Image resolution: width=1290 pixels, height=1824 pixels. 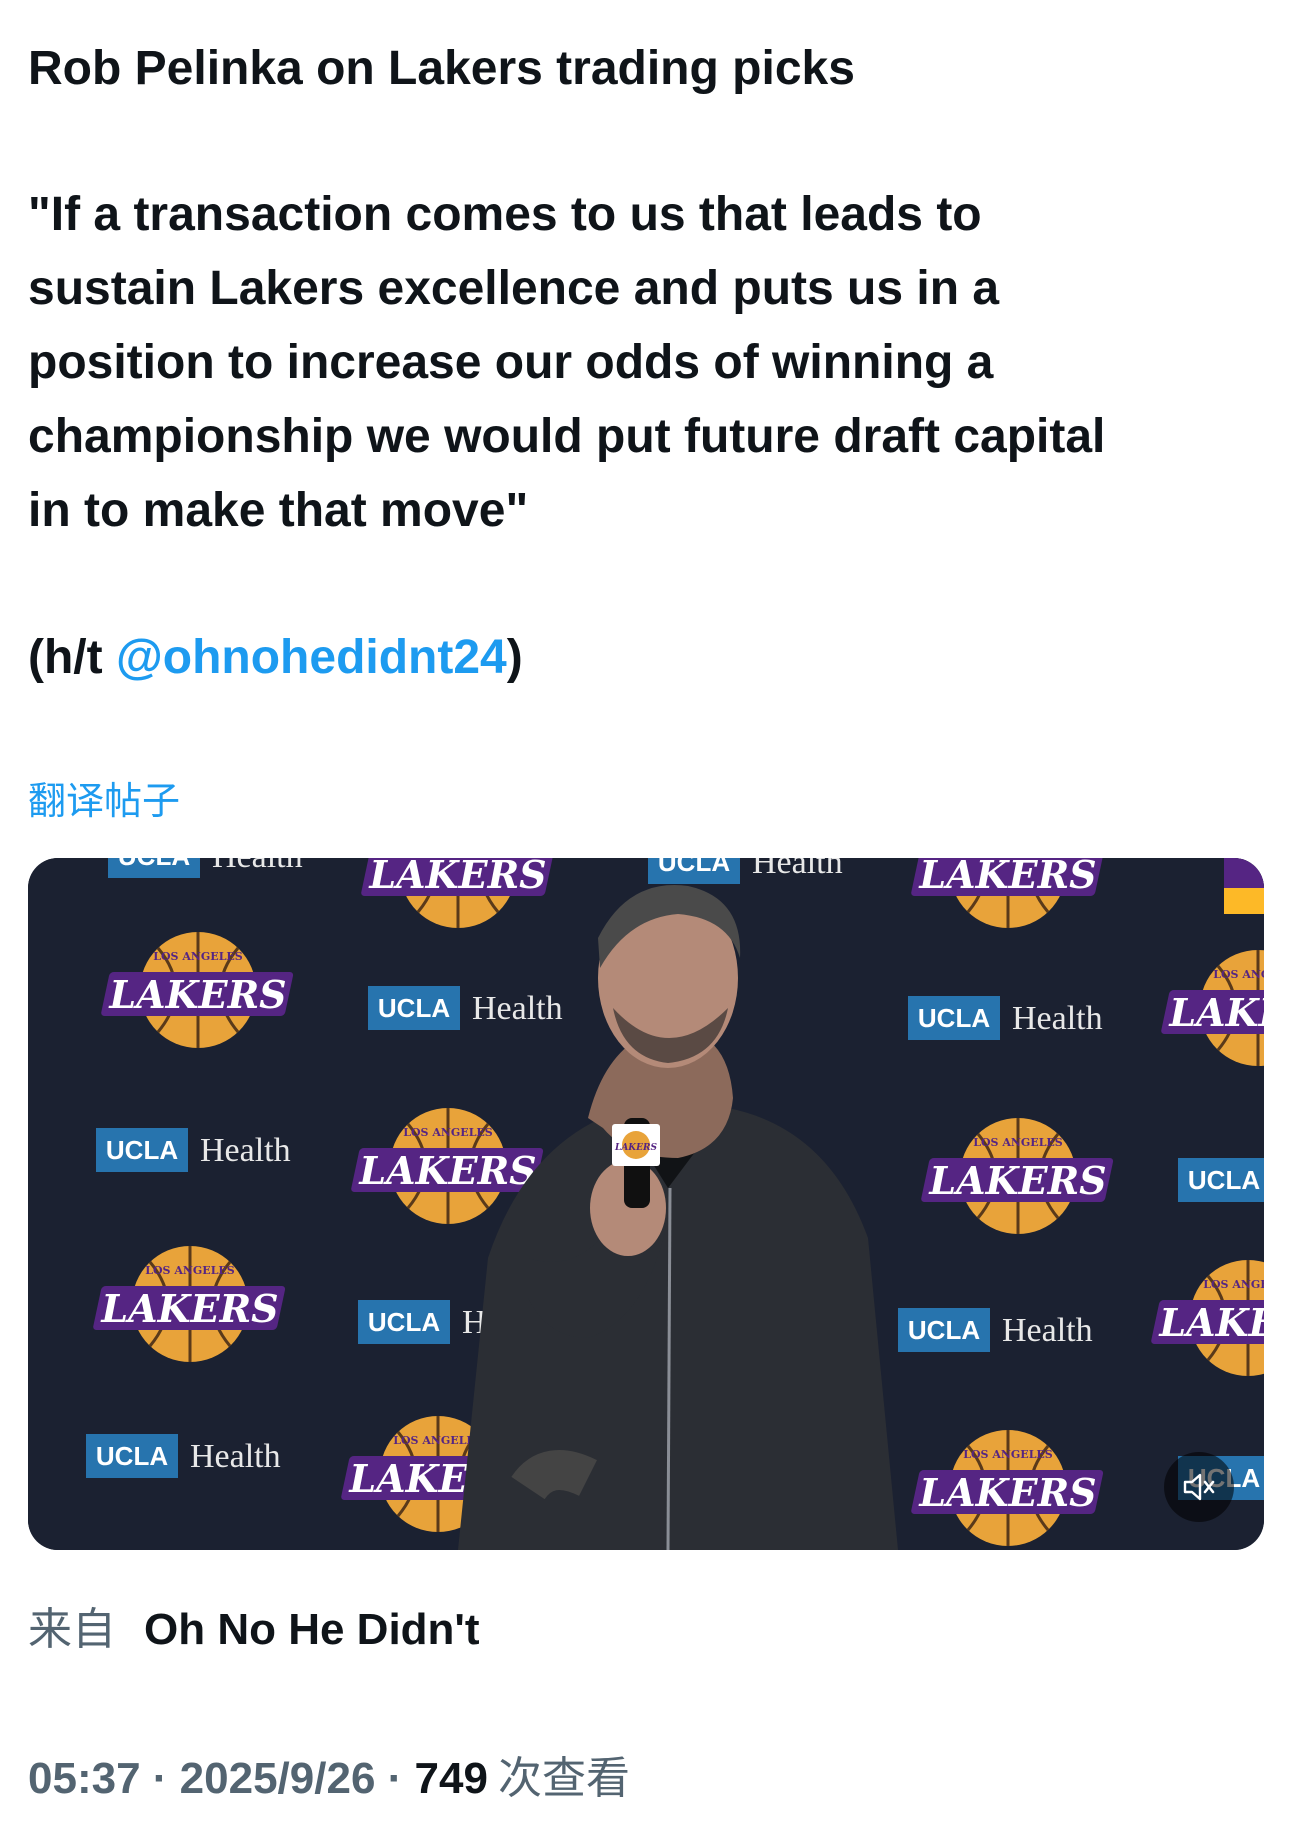 I want to click on view-count-label: 次查看, so click(x=563, y=1778).